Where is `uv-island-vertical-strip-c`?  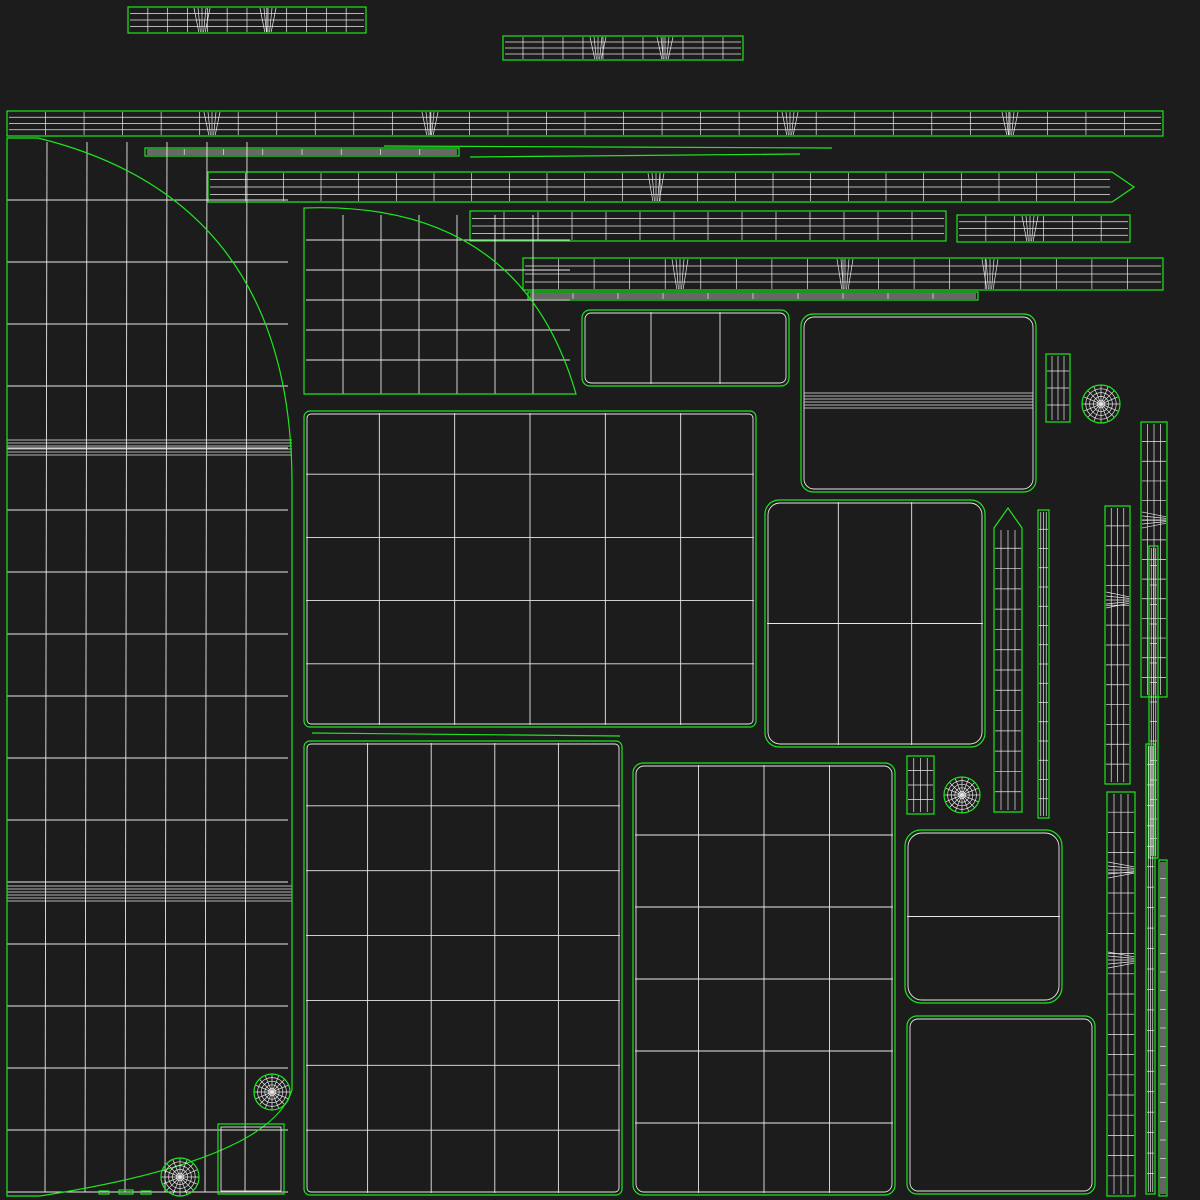 uv-island-vertical-strip-c is located at coordinates (1121, 994).